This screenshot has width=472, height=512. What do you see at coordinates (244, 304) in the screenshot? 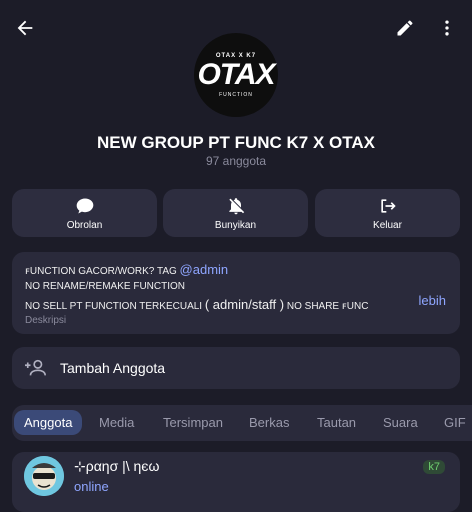
I see `description-text-3b: ( admin/staff )` at bounding box center [244, 304].